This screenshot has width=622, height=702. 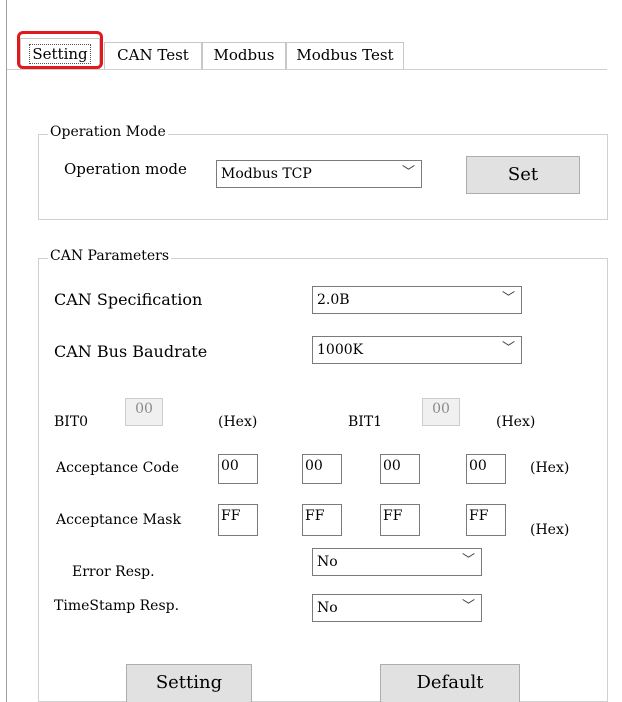 What do you see at coordinates (327, 608) in the screenshot?
I see `timestamp-resp-value: No` at bounding box center [327, 608].